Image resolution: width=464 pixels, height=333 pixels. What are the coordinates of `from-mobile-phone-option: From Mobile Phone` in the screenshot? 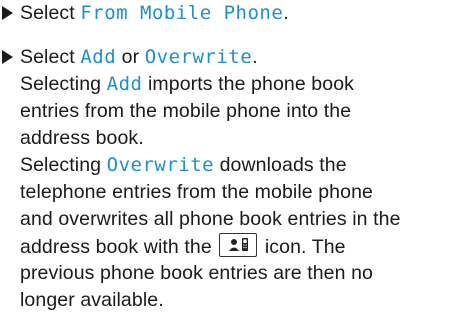 It's located at (182, 13).